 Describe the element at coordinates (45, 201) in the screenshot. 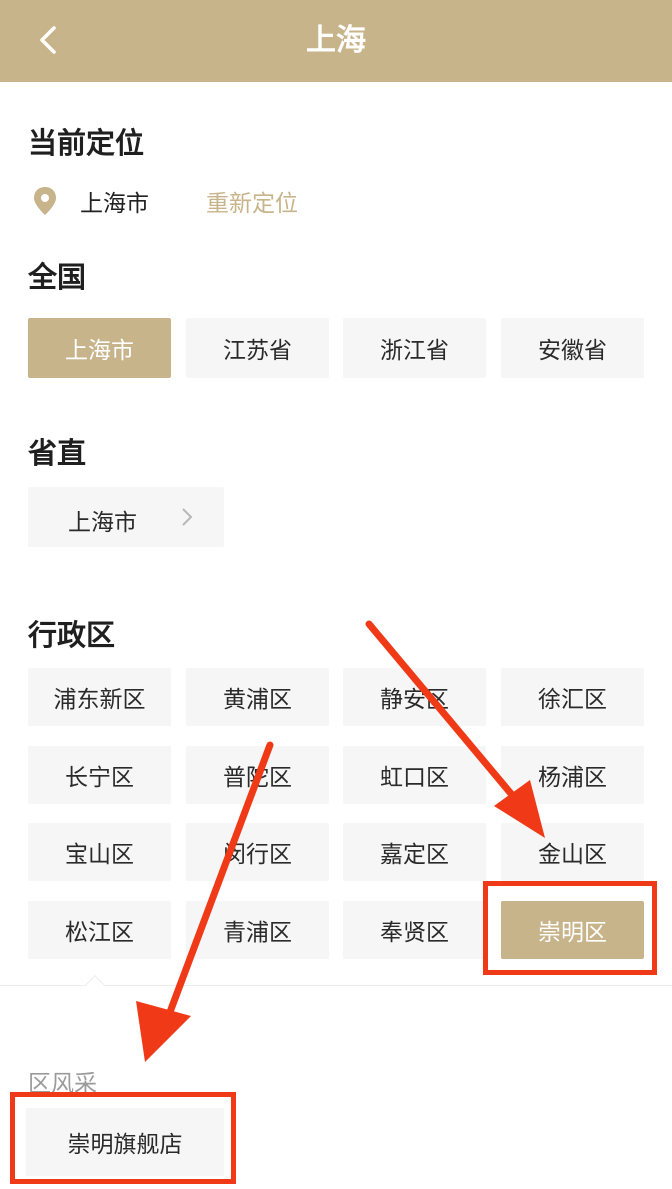

I see `location-pin-icon` at that location.